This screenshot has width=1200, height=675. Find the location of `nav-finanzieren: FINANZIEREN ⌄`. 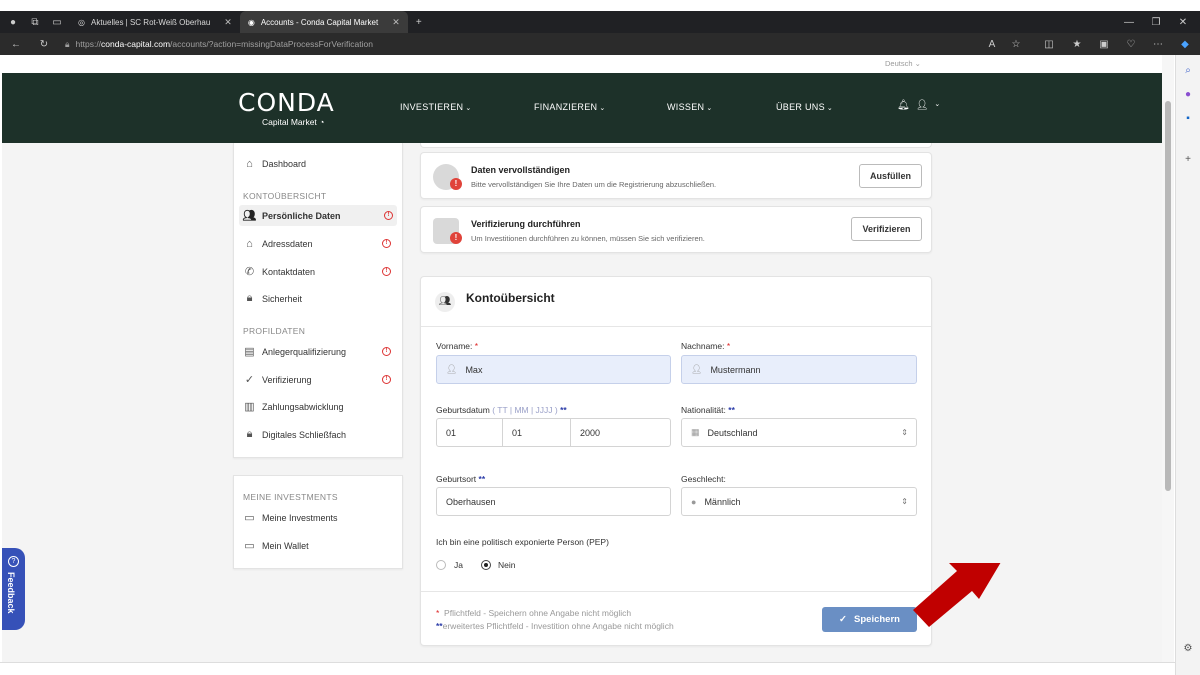

nav-finanzieren: FINANZIEREN ⌄ is located at coordinates (569, 107).